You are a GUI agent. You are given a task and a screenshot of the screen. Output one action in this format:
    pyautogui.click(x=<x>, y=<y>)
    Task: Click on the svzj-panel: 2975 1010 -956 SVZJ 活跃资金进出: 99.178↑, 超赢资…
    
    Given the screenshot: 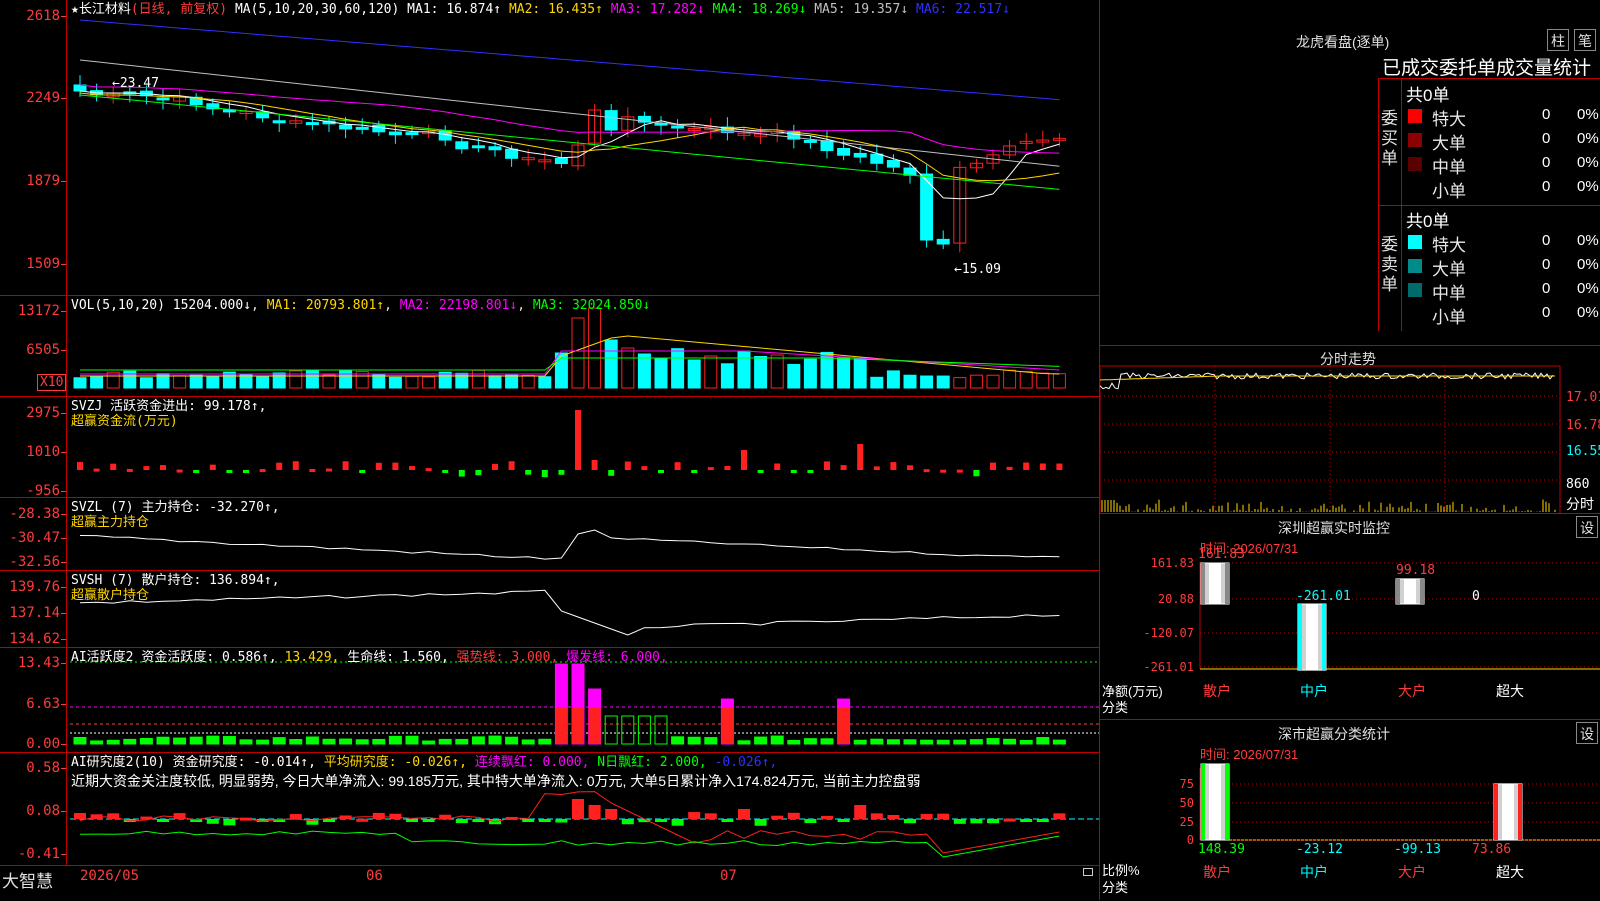 What is the action you would take?
    pyautogui.click(x=550, y=447)
    